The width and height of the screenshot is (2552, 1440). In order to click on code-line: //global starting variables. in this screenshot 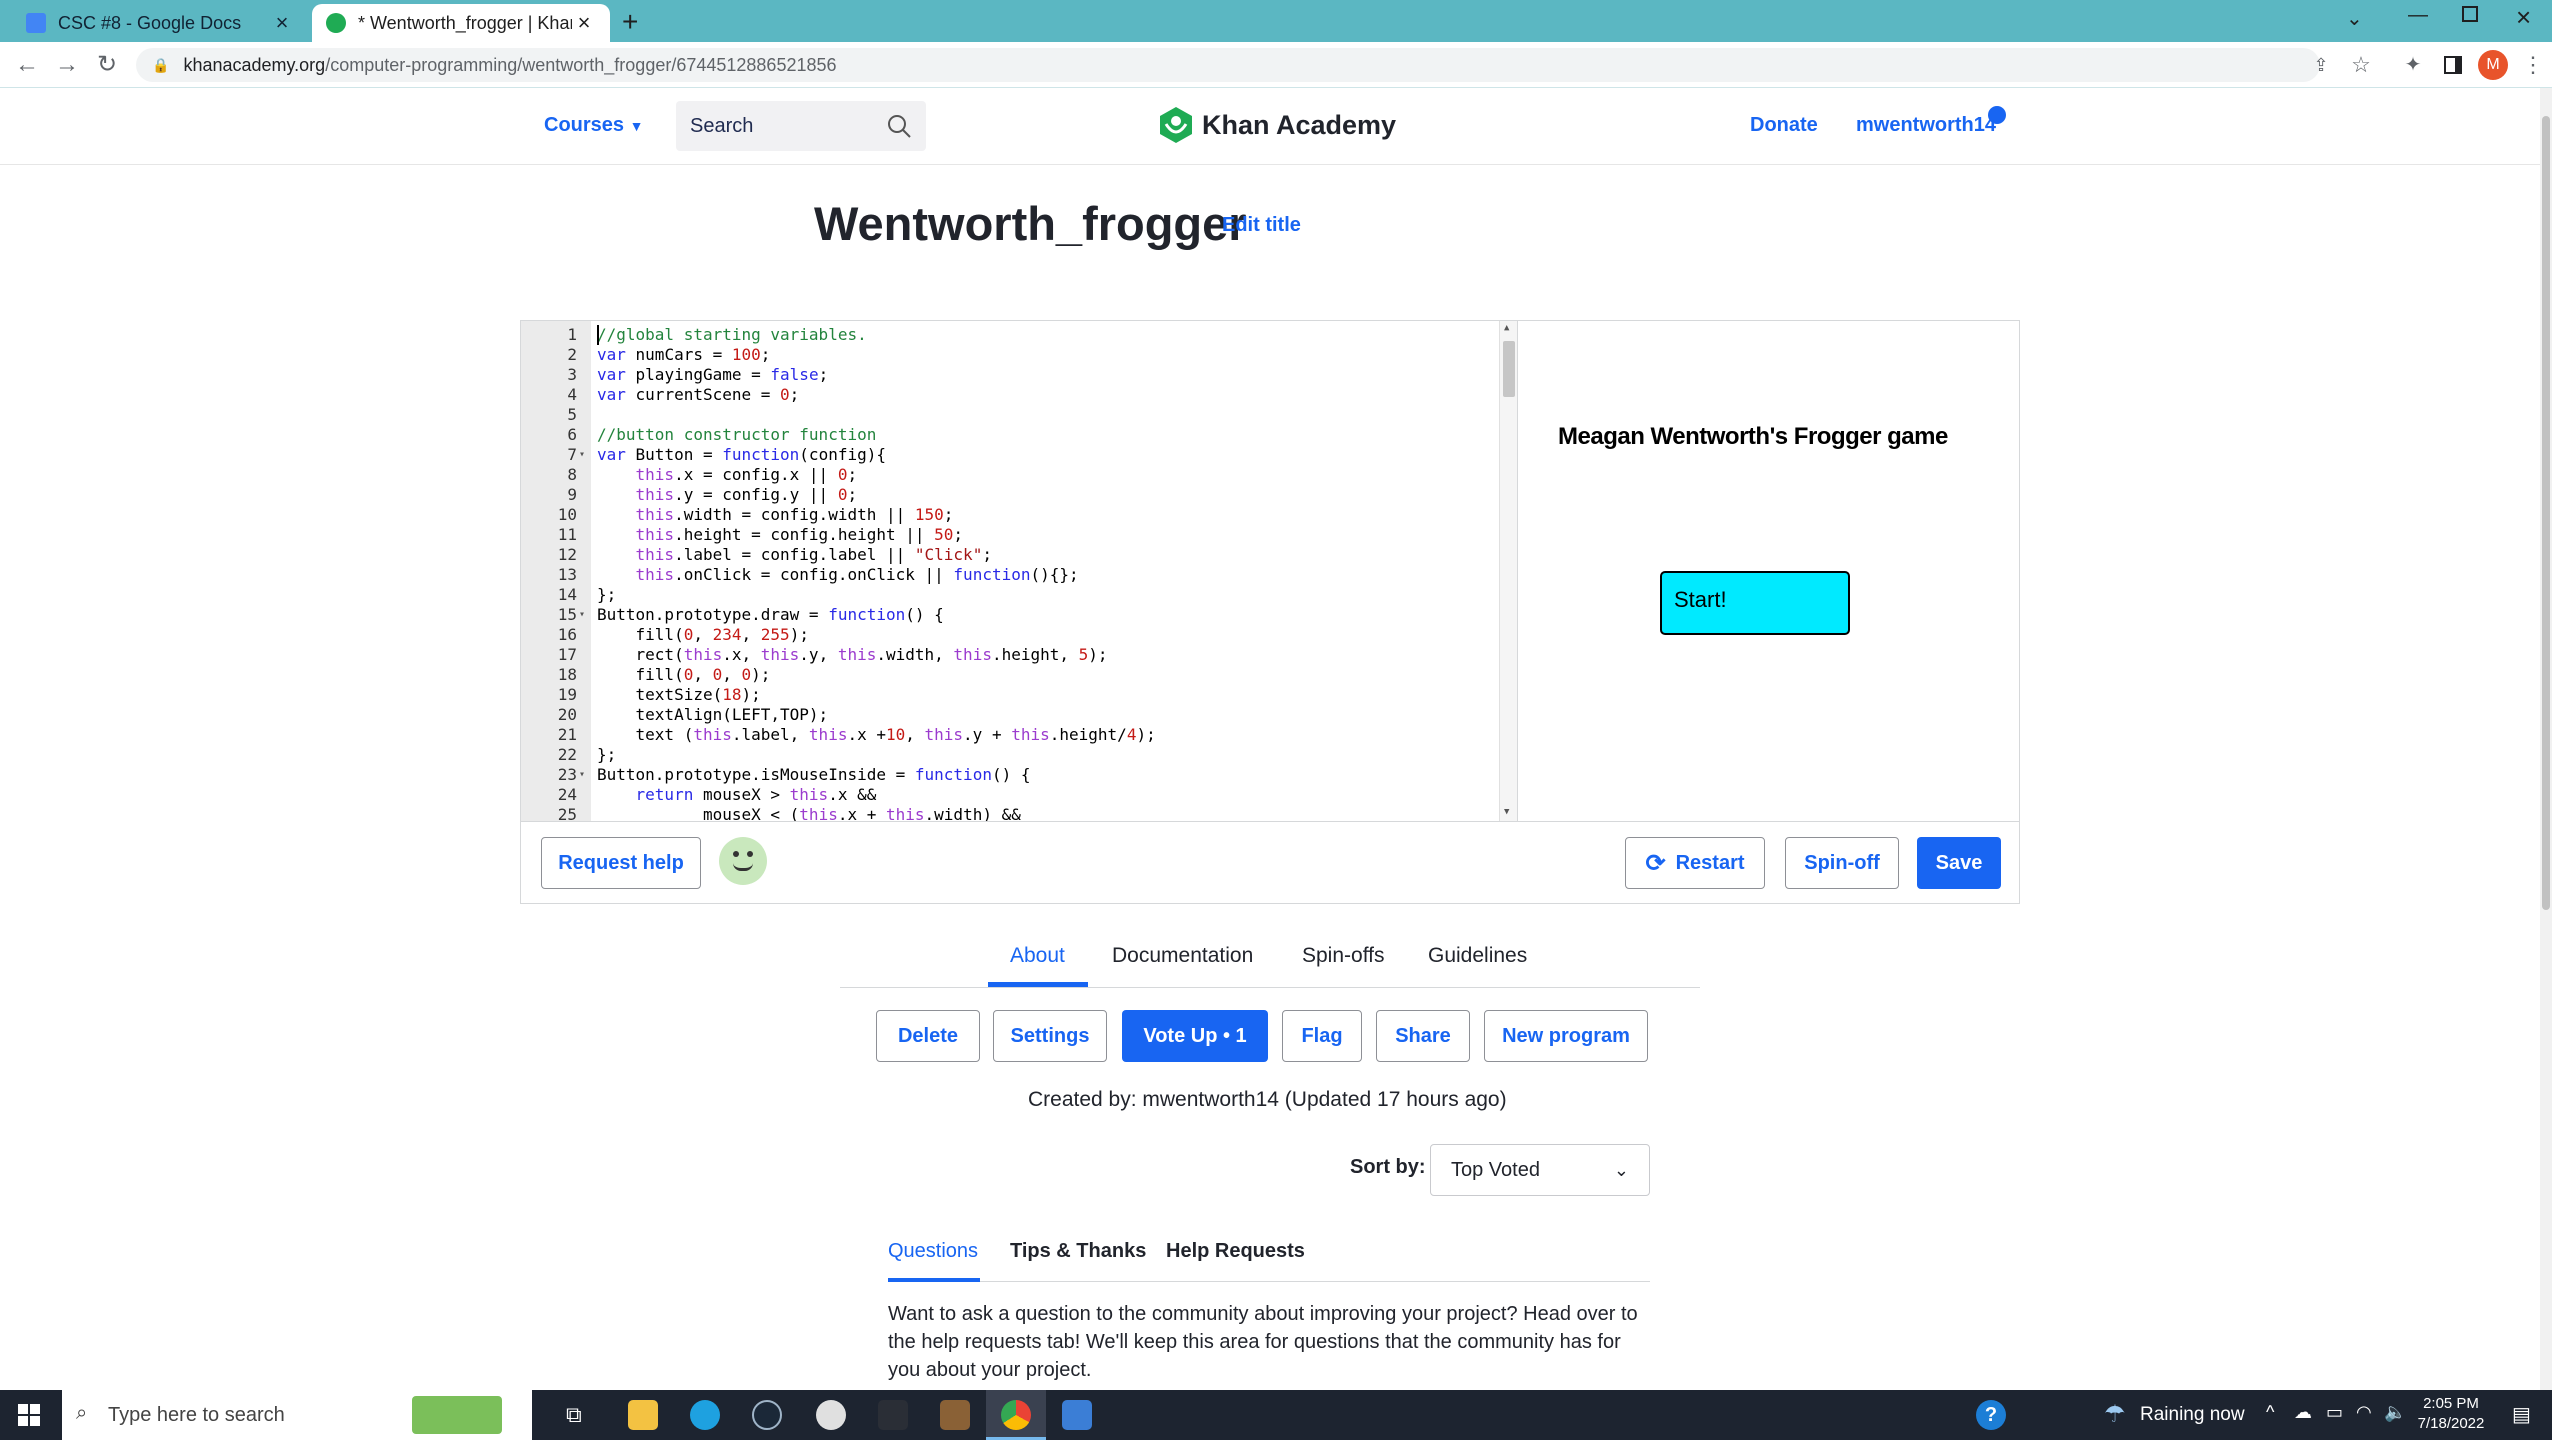, I will do `click(732, 335)`.